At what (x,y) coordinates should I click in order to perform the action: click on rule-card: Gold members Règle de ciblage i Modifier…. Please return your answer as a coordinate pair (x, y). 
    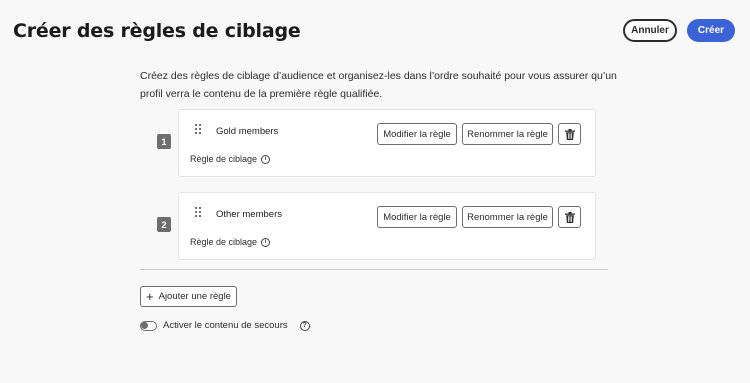
    Looking at the image, I should click on (387, 143).